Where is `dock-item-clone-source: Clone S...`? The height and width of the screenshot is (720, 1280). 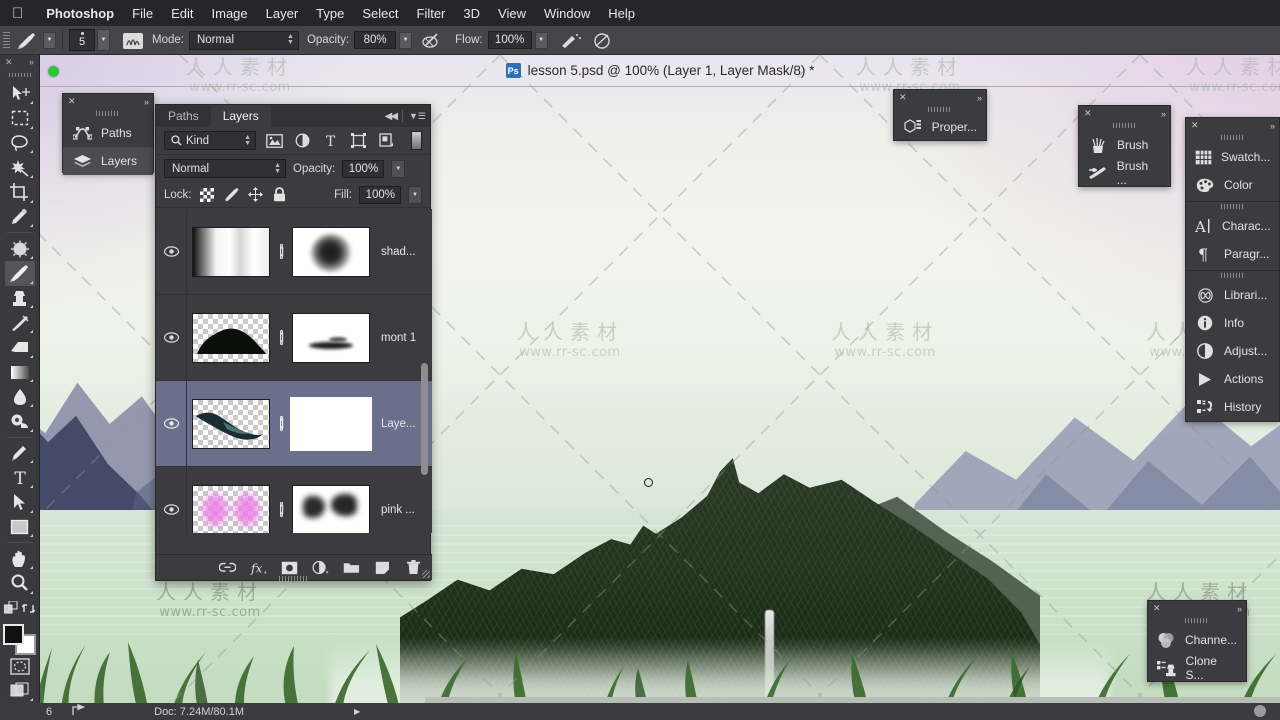 dock-item-clone-source: Clone S... is located at coordinates (1197, 668).